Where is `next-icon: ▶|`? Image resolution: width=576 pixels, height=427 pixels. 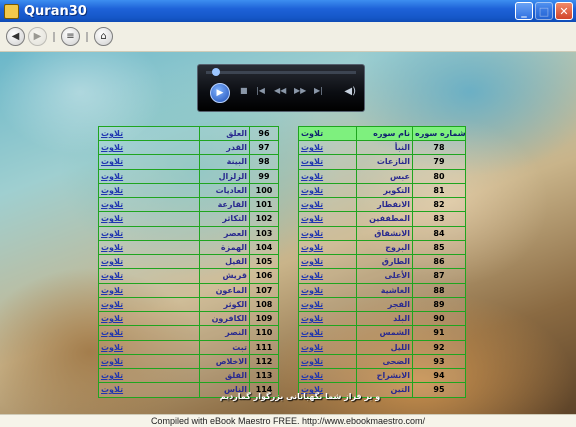
next-icon: ▶| is located at coordinates (318, 91).